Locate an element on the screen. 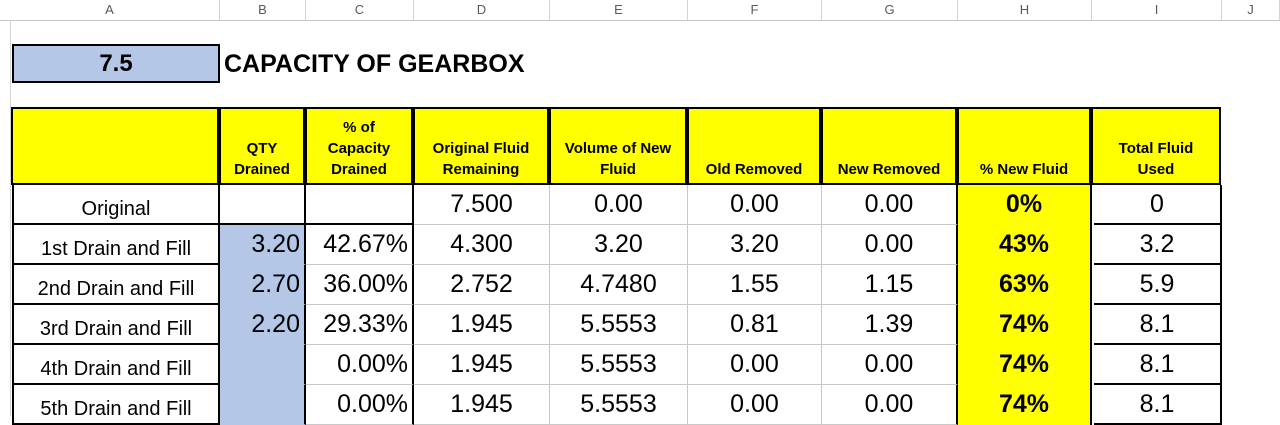 The image size is (1280, 425). column-header-g: G is located at coordinates (890, 10).